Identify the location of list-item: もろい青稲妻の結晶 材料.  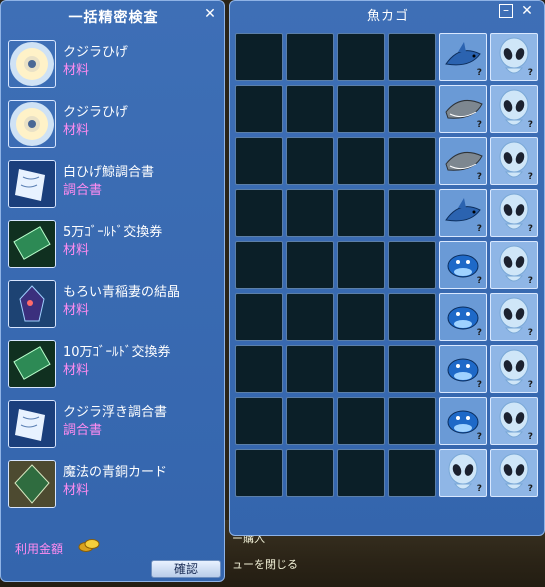
(112, 307).